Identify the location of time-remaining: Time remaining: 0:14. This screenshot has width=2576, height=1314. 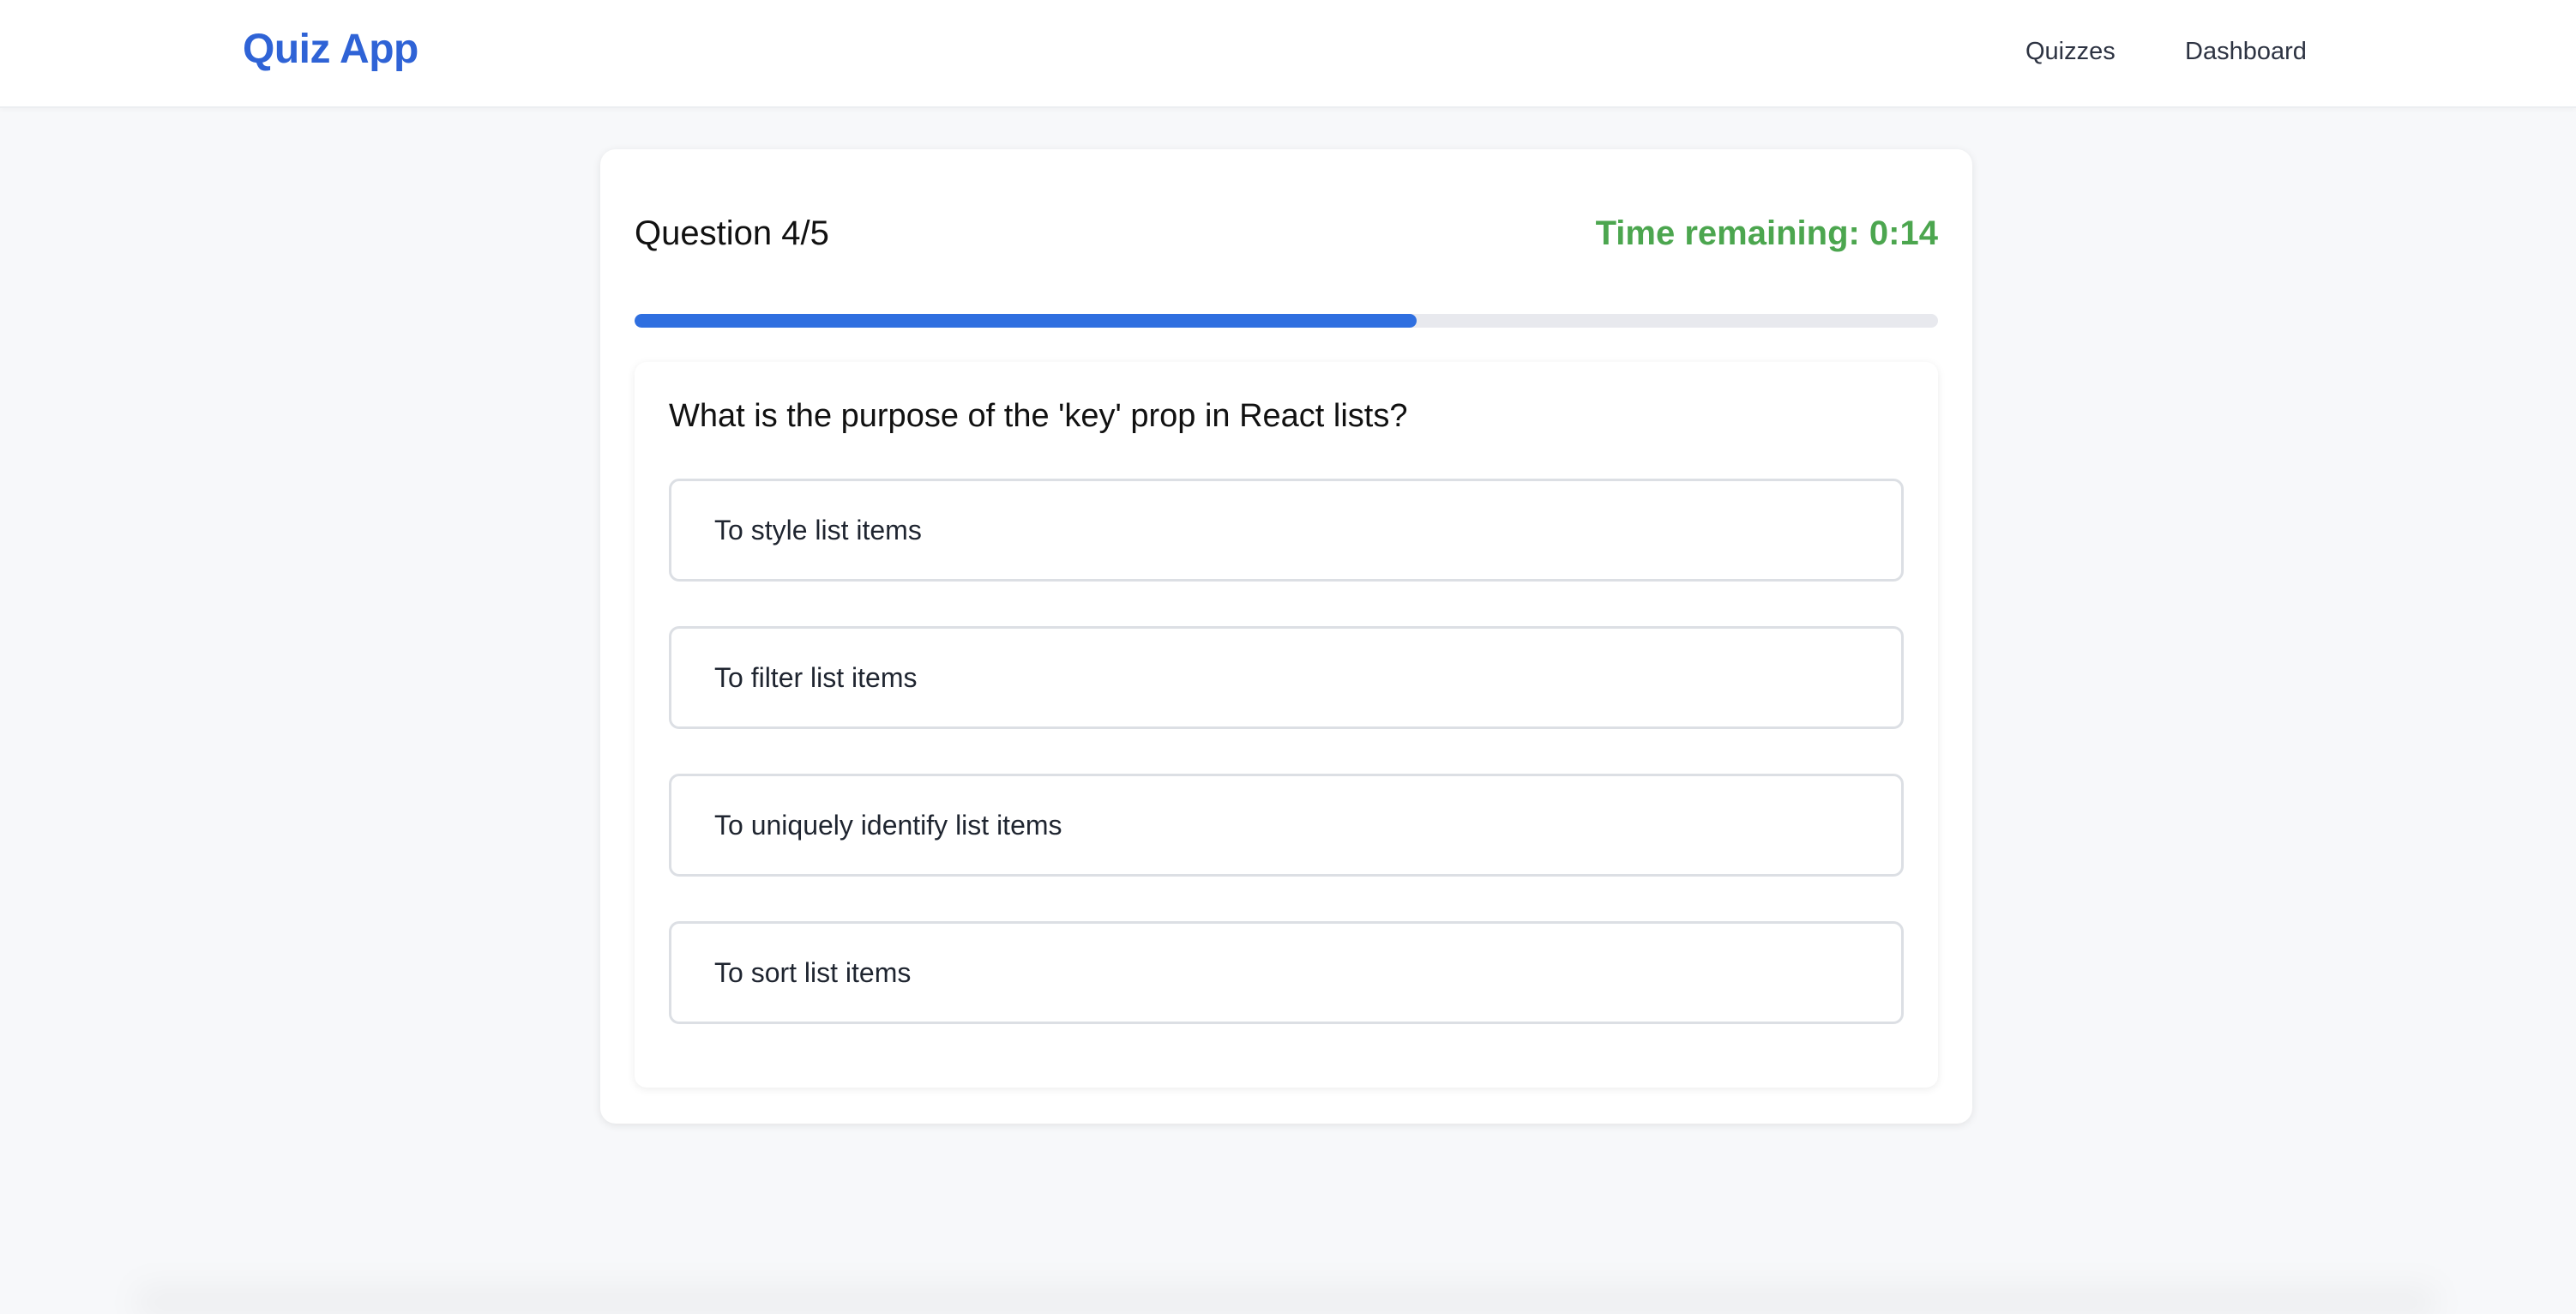
(1767, 233).